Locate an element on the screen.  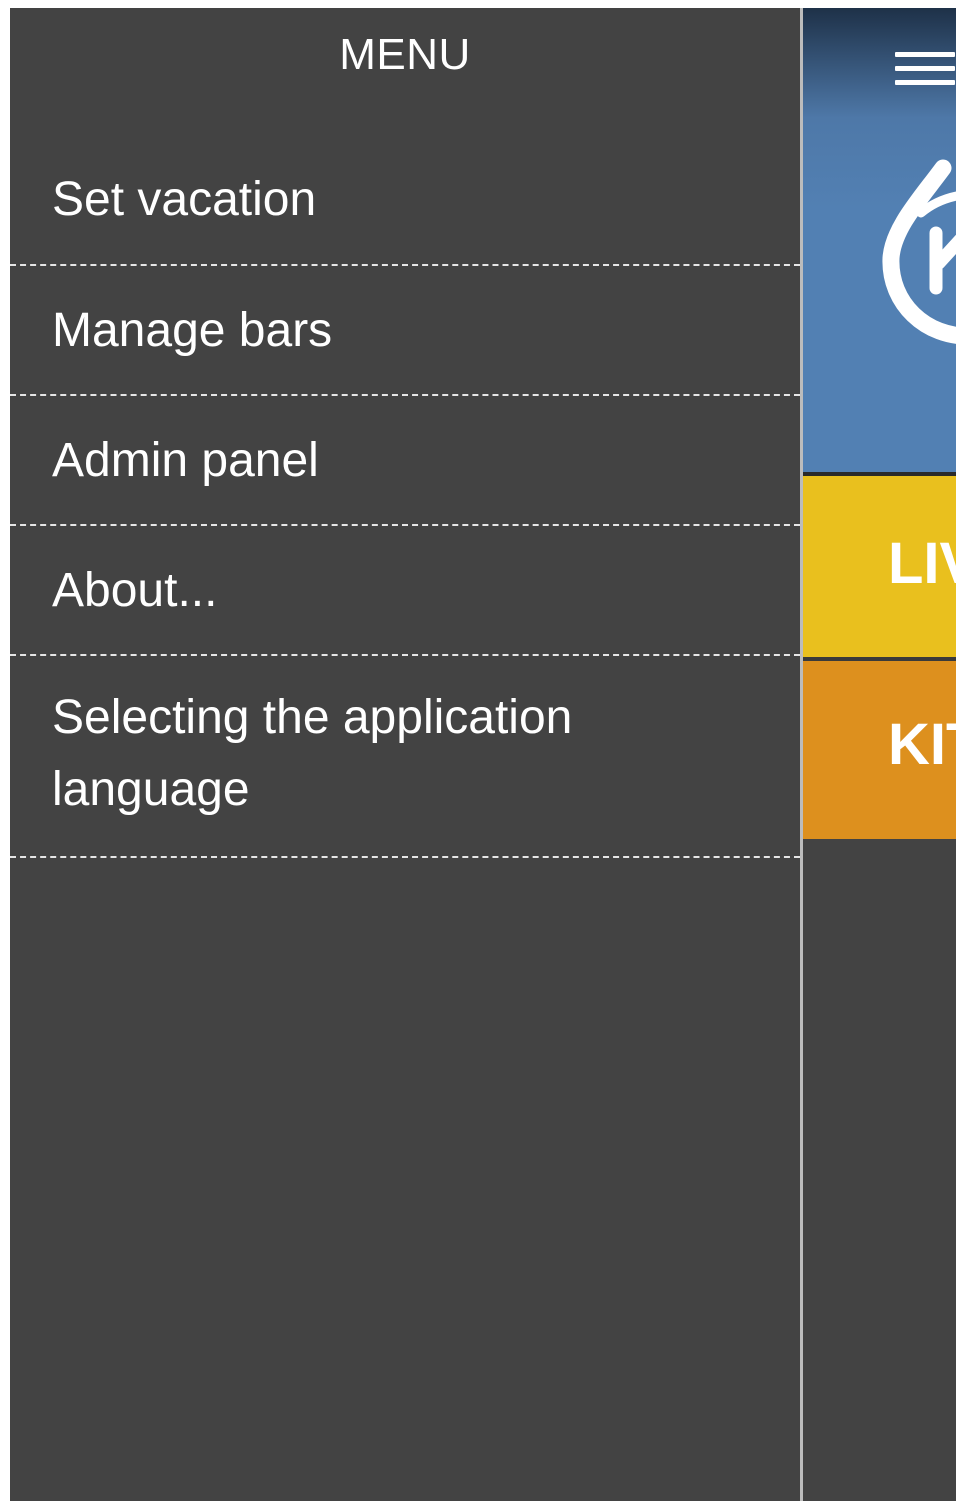
menu-item-label: Manage bars is located at coordinates (192, 330).